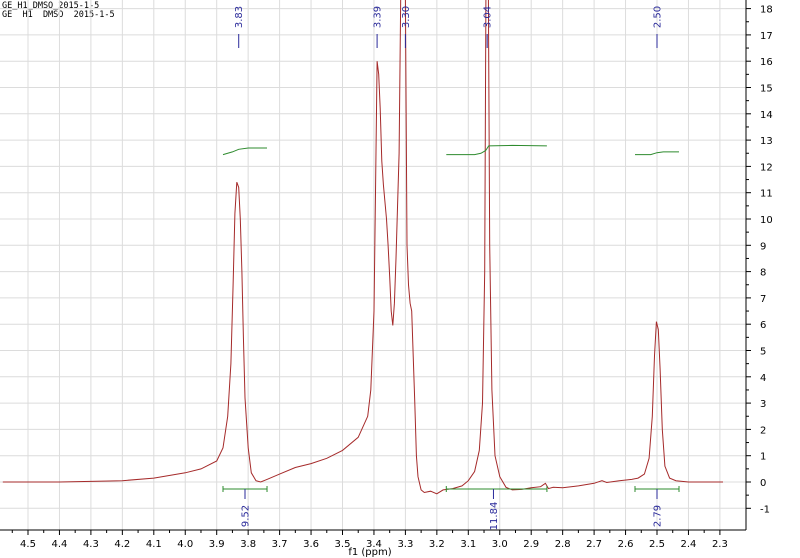  I want to click on x-tick-label: 3.3, so click(405, 544).